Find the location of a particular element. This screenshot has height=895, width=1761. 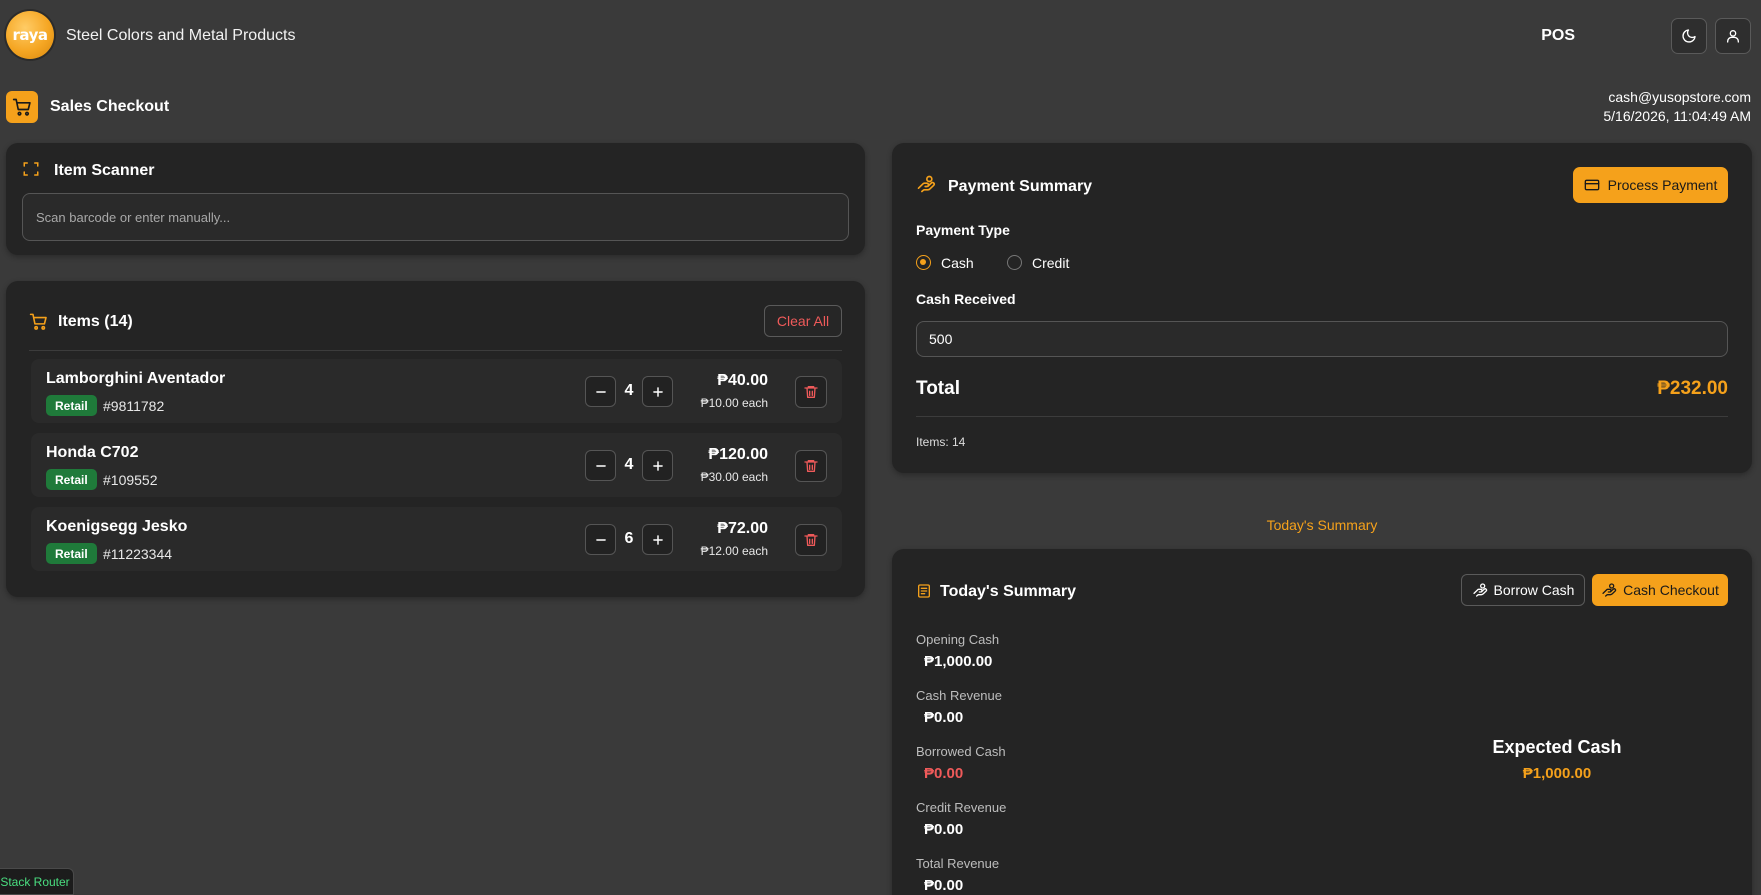

theme-toggle-button is located at coordinates (1689, 36).